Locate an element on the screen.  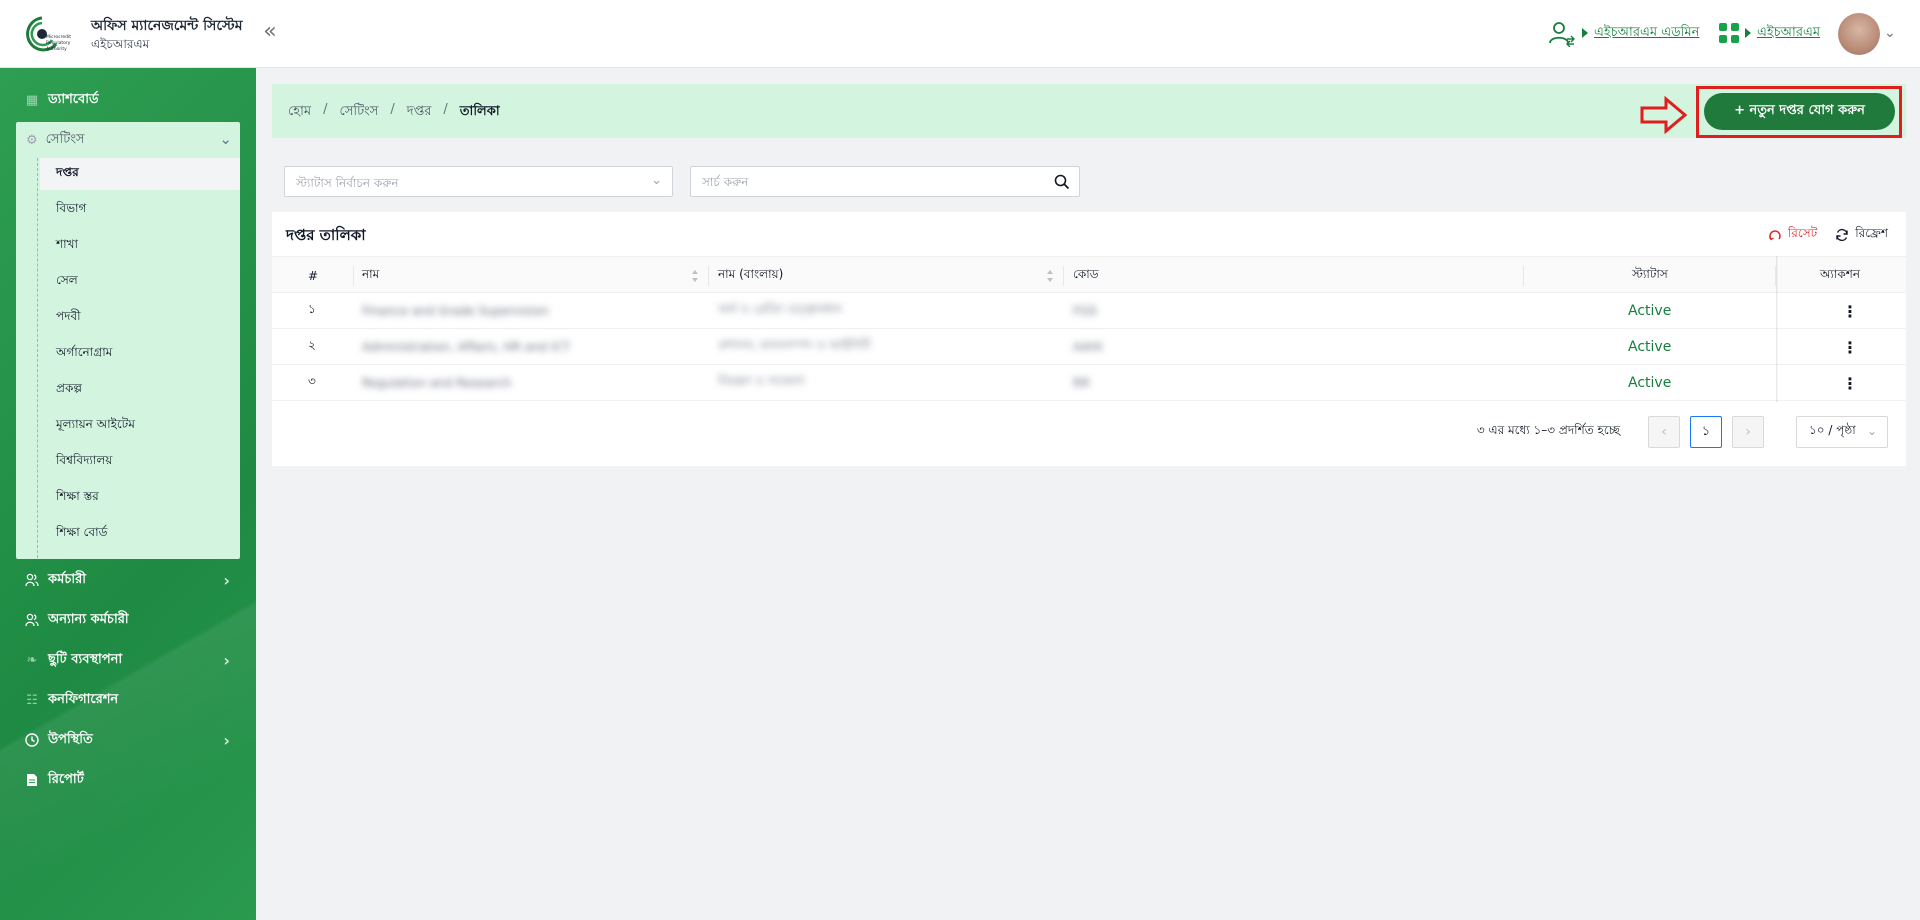
column-header-name-bn: নাম (বাংলায়) is located at coordinates (750, 275).